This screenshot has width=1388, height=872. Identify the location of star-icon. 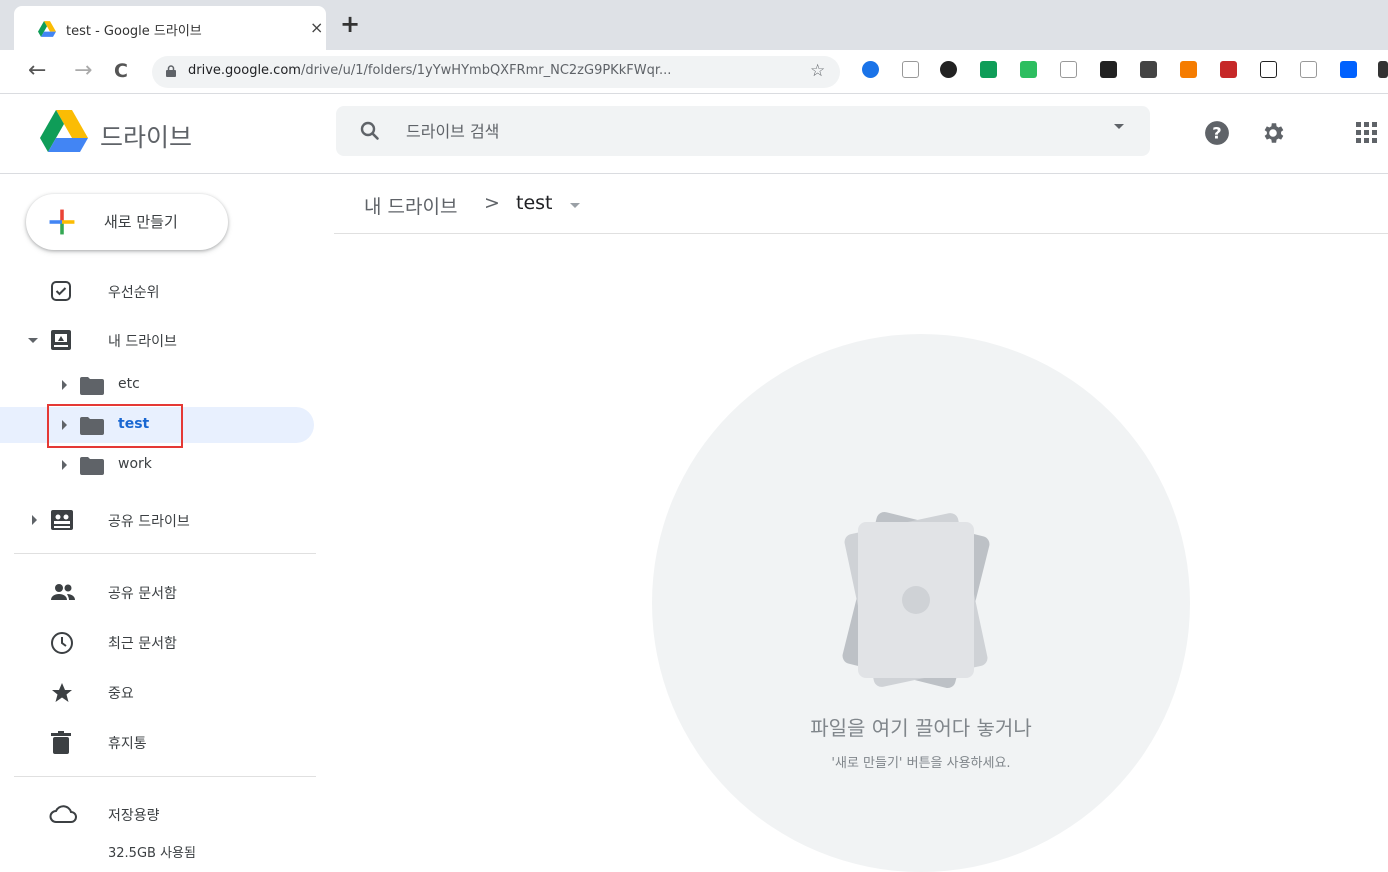
(62, 692).